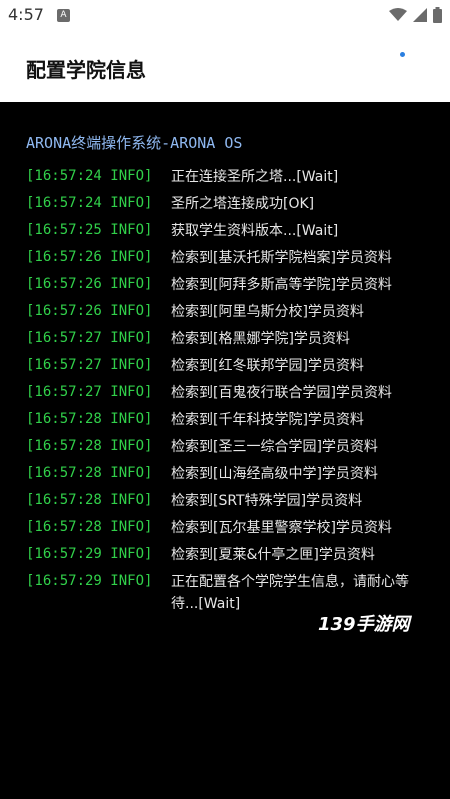  What do you see at coordinates (63, 15) in the screenshot?
I see `notification-icon: A` at bounding box center [63, 15].